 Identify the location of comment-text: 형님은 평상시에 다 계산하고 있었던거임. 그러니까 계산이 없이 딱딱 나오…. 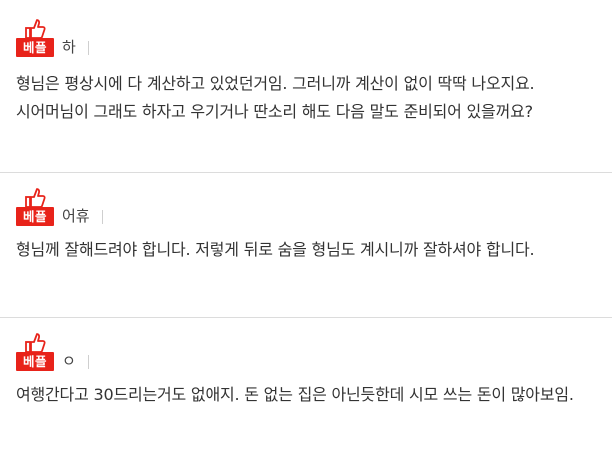
(275, 97).